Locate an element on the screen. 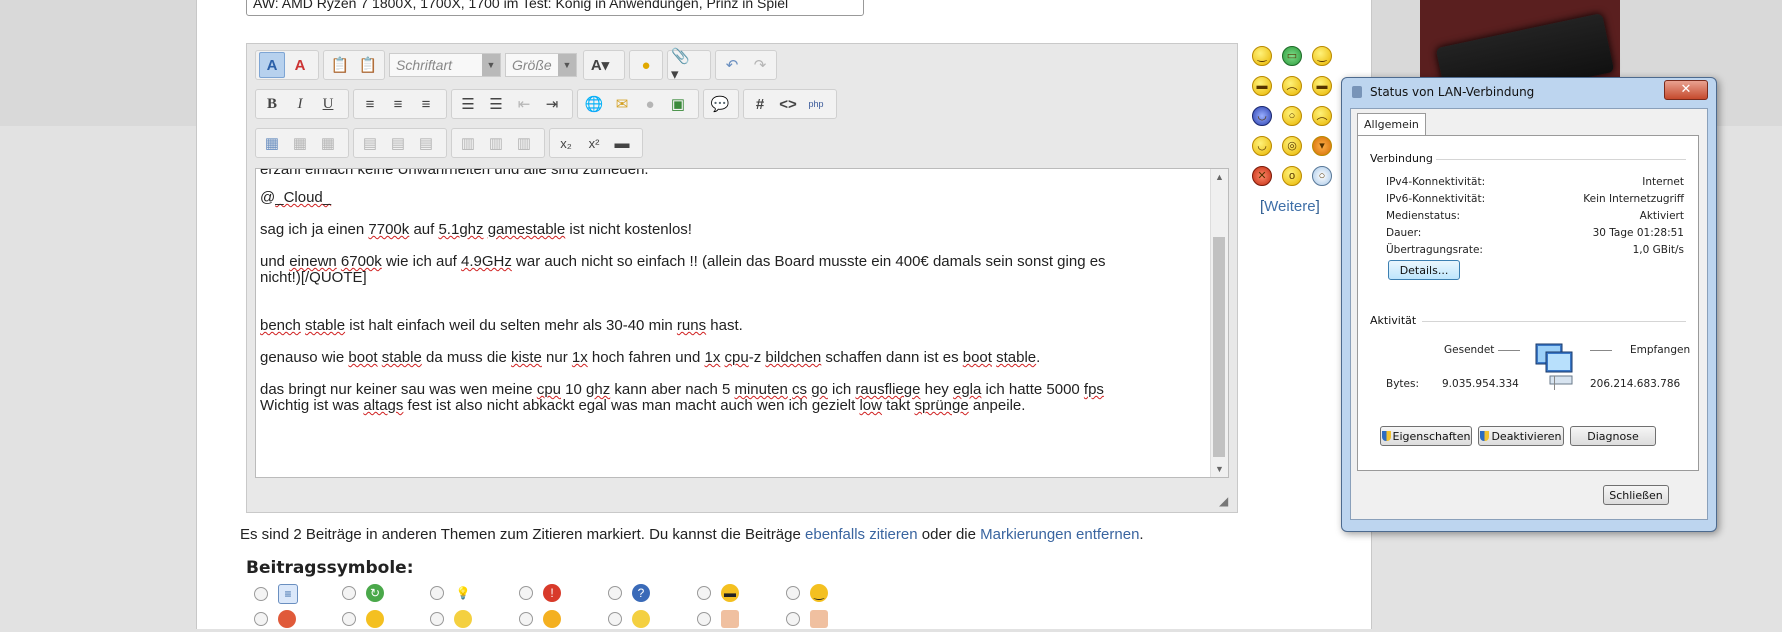 Image resolution: width=1782 pixels, height=632 pixels. misspelled-word: bildchen is located at coordinates (793, 357).